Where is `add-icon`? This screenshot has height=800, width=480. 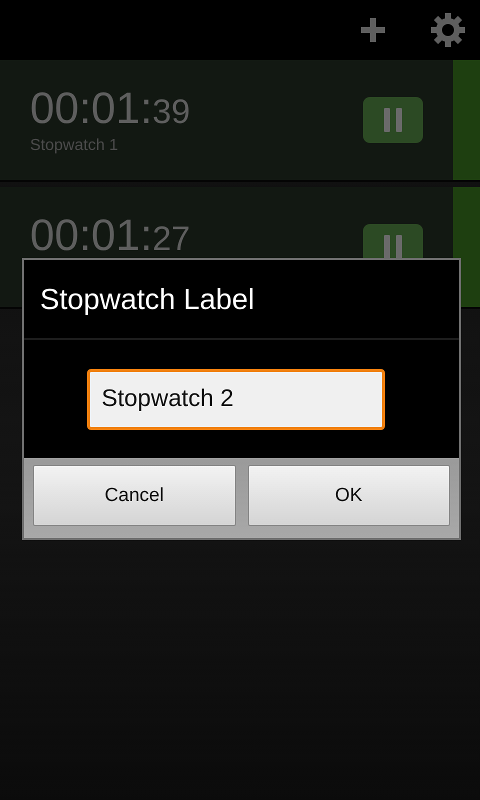
add-icon is located at coordinates (373, 30).